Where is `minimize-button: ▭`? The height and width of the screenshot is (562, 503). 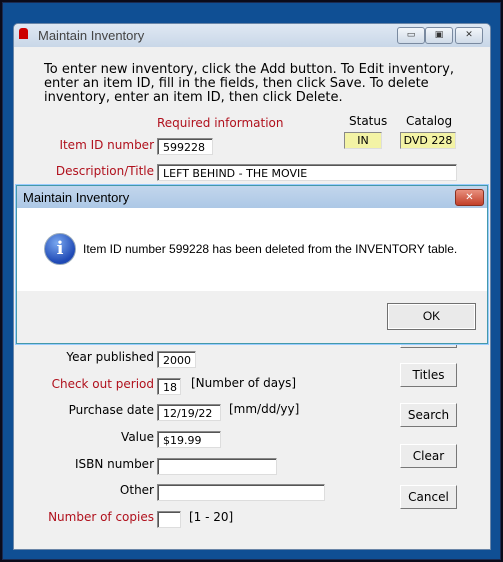
minimize-button: ▭ is located at coordinates (411, 35).